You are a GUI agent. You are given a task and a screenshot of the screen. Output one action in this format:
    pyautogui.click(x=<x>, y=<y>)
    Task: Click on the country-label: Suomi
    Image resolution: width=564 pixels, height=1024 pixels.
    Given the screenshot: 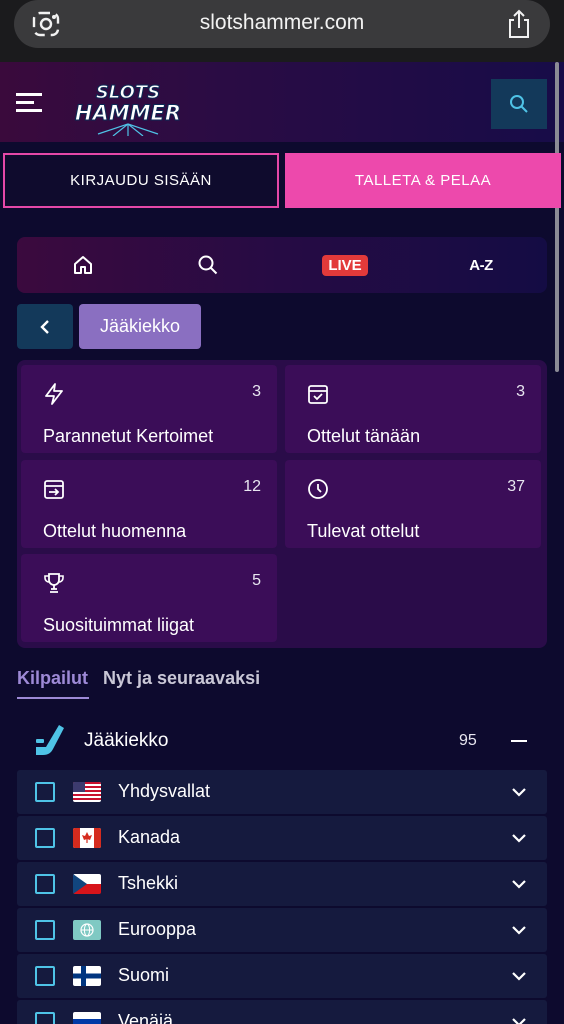 What is the action you would take?
    pyautogui.click(x=144, y=975)
    